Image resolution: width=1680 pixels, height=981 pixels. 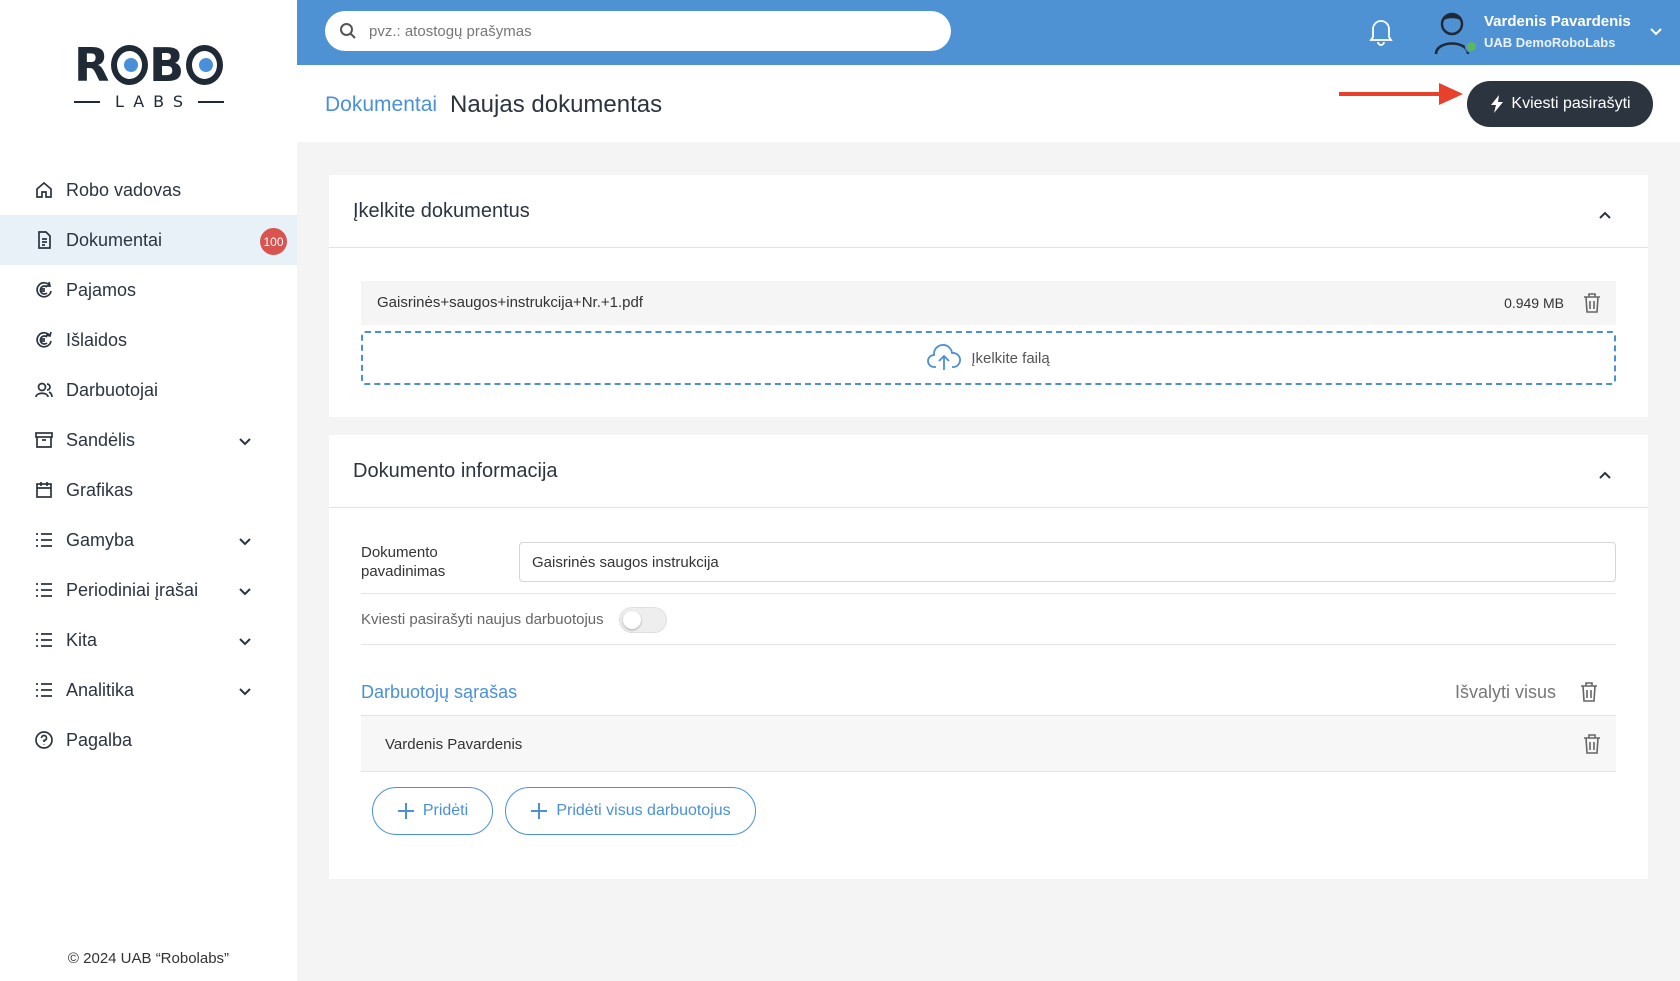 What do you see at coordinates (432, 811) in the screenshot?
I see `add-employee-button: Pridėti` at bounding box center [432, 811].